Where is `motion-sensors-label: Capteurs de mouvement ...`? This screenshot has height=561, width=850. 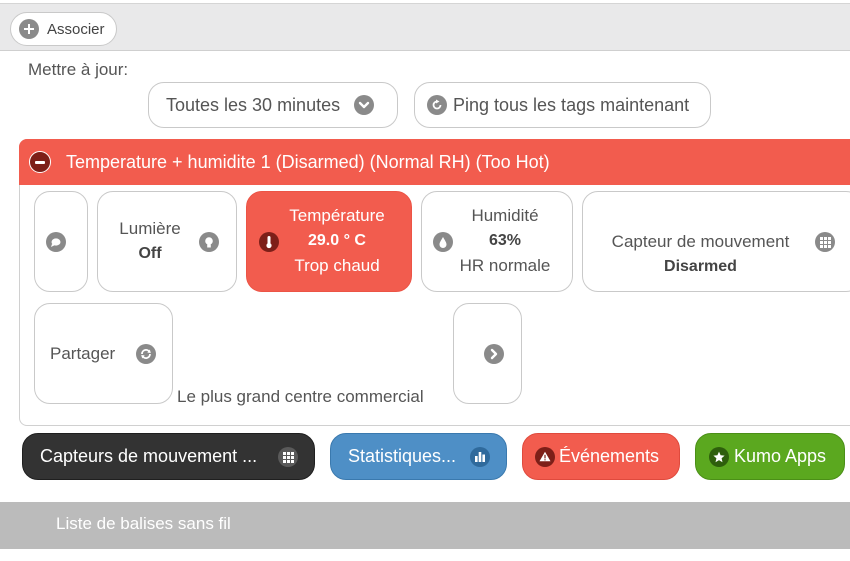 motion-sensors-label: Capteurs de mouvement ... is located at coordinates (149, 456).